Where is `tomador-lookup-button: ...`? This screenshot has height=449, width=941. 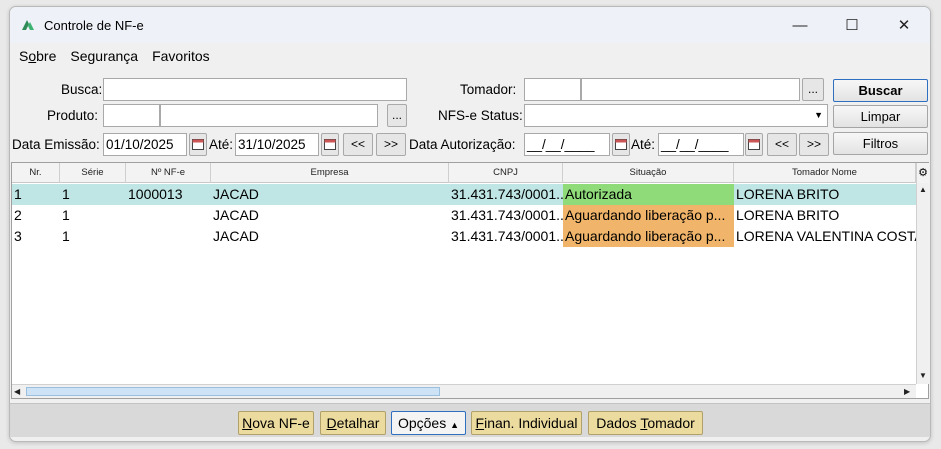 tomador-lookup-button: ... is located at coordinates (813, 89).